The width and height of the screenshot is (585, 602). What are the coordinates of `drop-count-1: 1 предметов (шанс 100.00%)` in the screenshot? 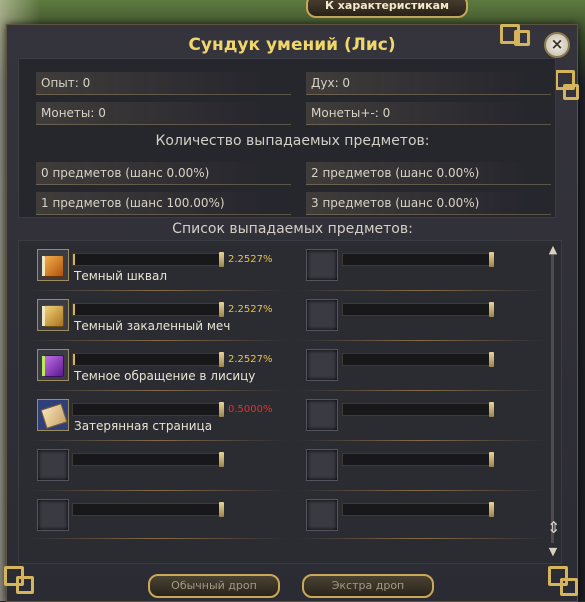 It's located at (163, 203).